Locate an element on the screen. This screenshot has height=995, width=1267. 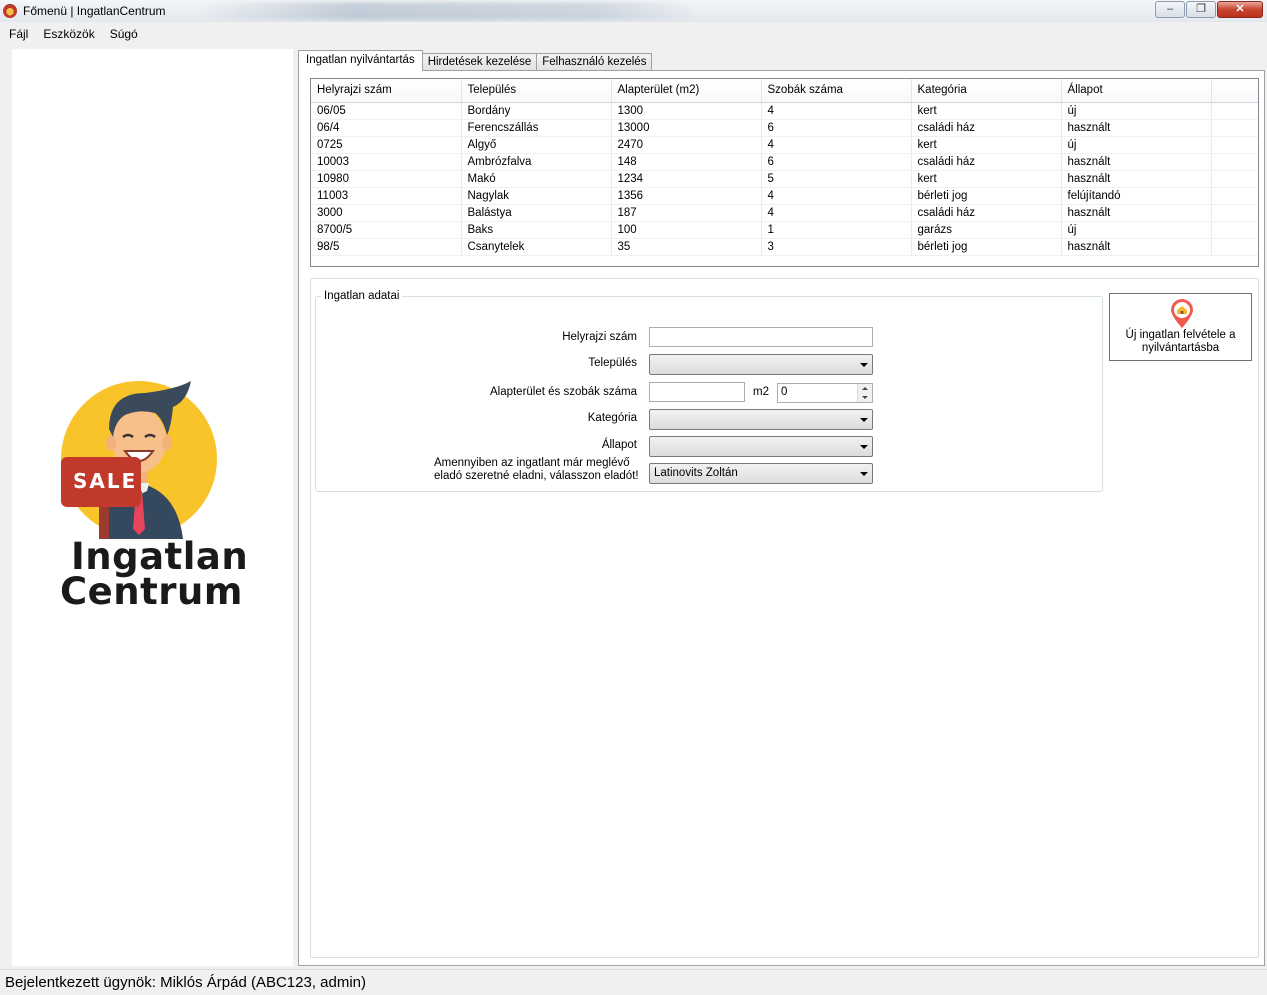
table-row: 06/05 Bordány 1300 4 kert új is located at coordinates (784, 111).